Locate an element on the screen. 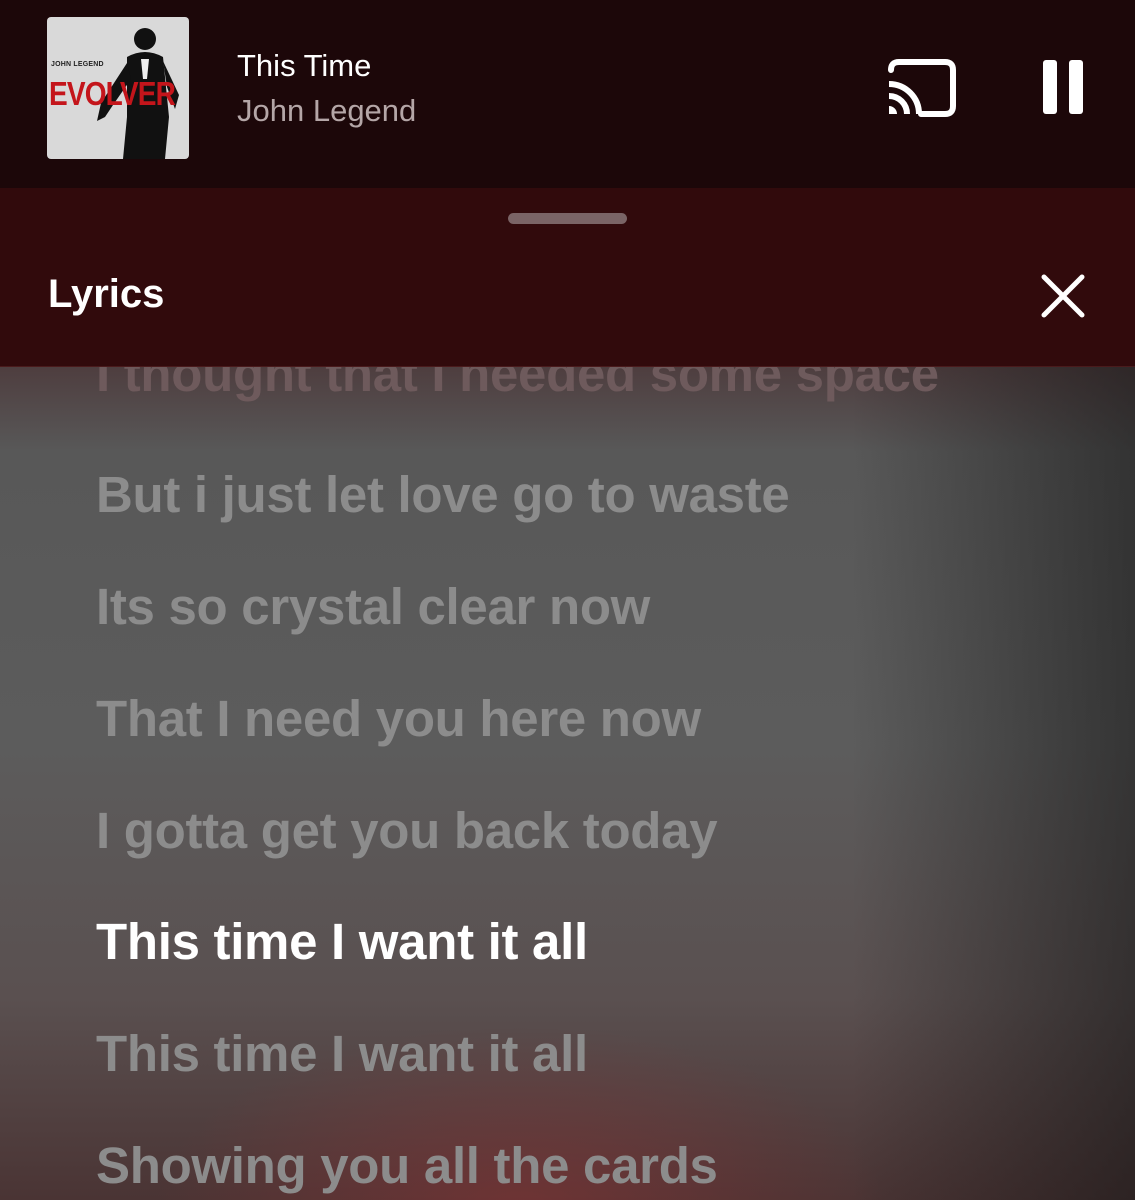 The image size is (1135, 1200). cast-button is located at coordinates (921, 88).